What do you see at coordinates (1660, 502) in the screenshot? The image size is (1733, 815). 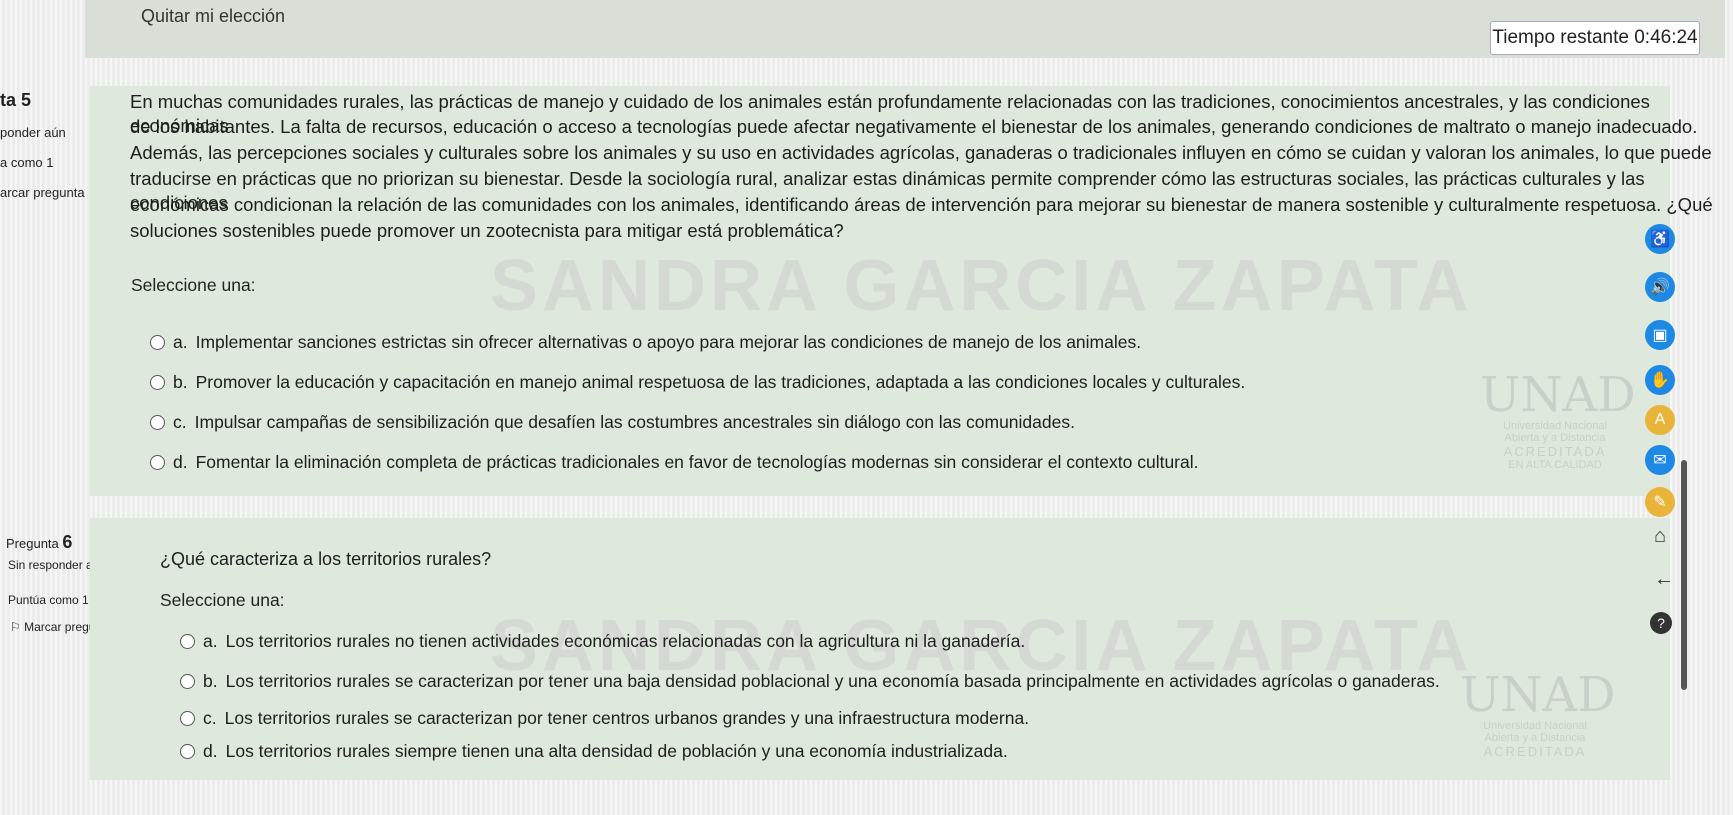 I see `note-icon: ✎` at bounding box center [1660, 502].